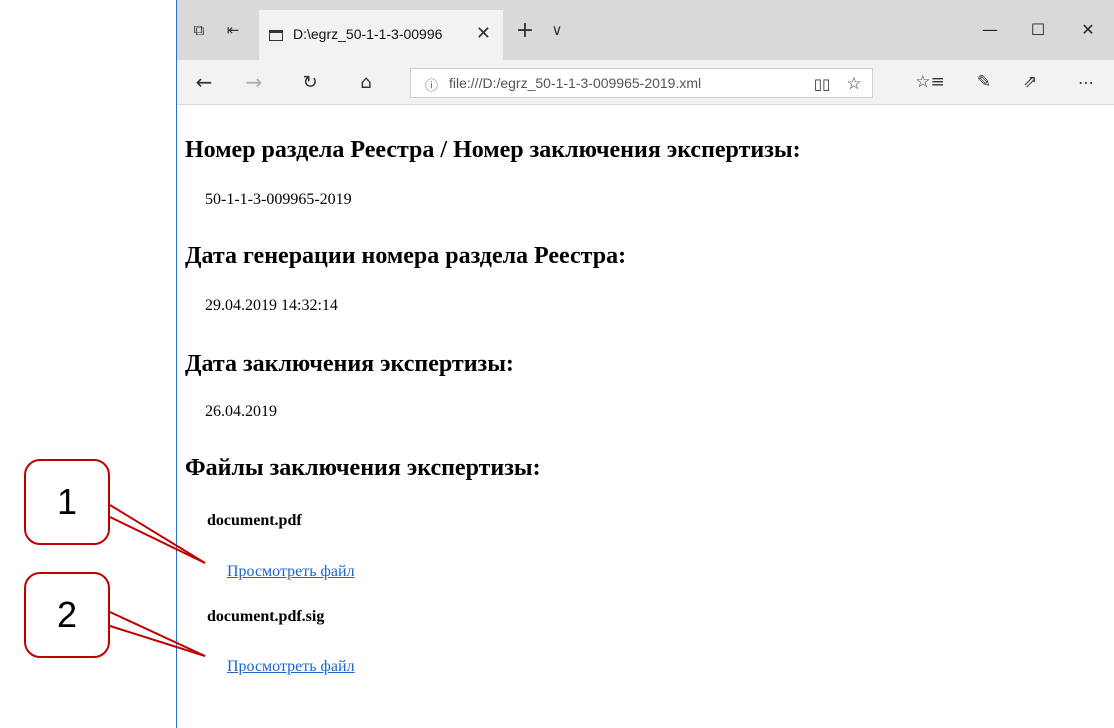 The height and width of the screenshot is (728, 1114). What do you see at coordinates (67, 615) in the screenshot?
I see `callout-2: 2` at bounding box center [67, 615].